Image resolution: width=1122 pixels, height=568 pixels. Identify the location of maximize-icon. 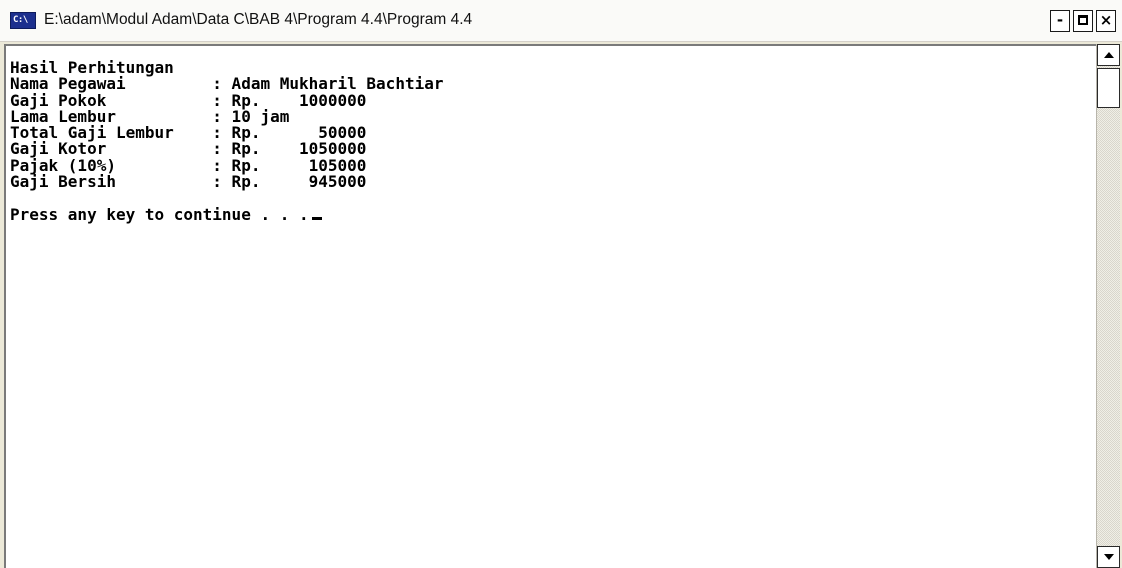
(1083, 20).